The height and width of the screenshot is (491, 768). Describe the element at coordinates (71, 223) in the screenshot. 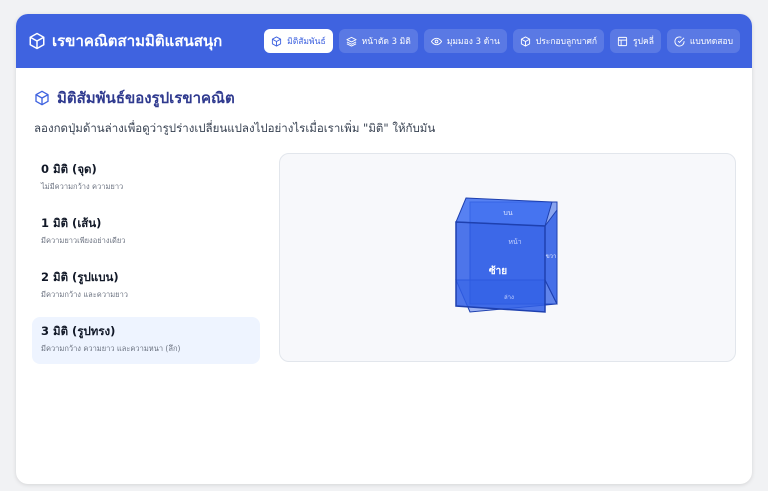

I see `dimension-title: 1 มิติ (เส้น)` at that location.